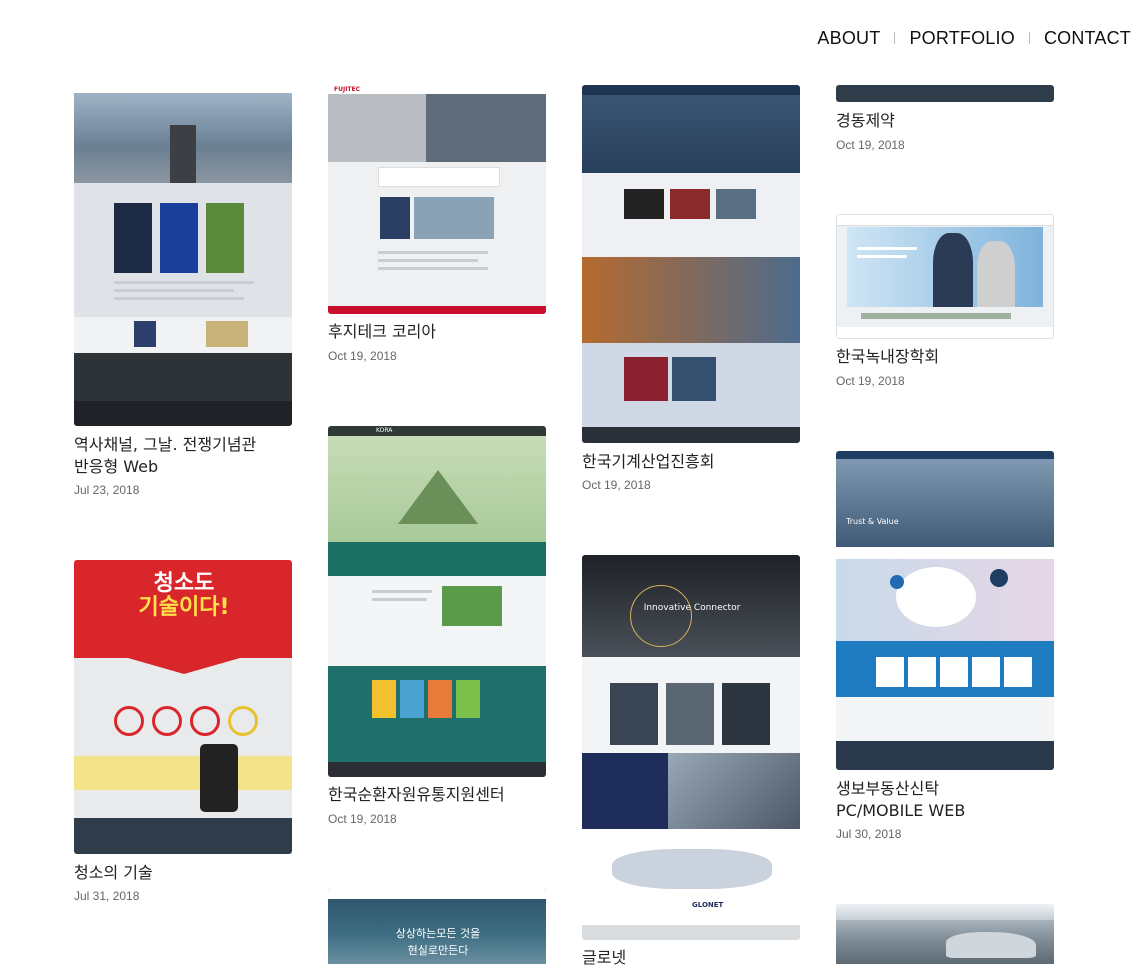 The height and width of the screenshot is (969, 1144). Describe the element at coordinates (708, 905) in the screenshot. I see `thumbnail-logo: GLONET` at that location.